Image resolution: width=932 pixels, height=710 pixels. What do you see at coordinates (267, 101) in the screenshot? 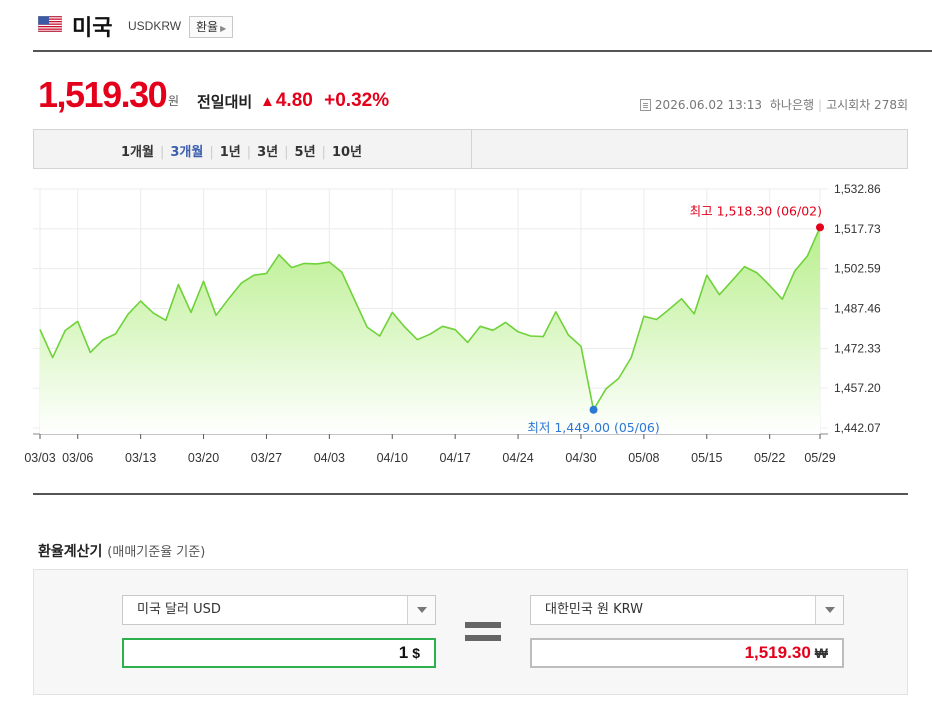
I see `up-triangle-icon: ▲` at bounding box center [267, 101].